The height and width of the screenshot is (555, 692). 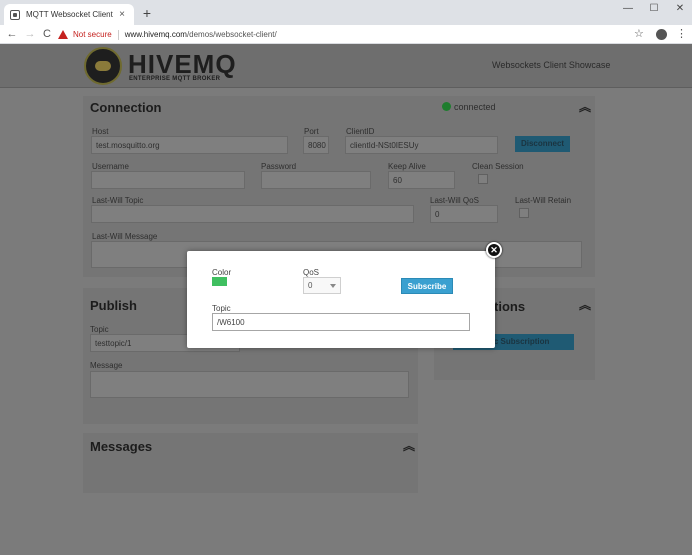 I want to click on publish-title: Publish, so click(x=113, y=305).